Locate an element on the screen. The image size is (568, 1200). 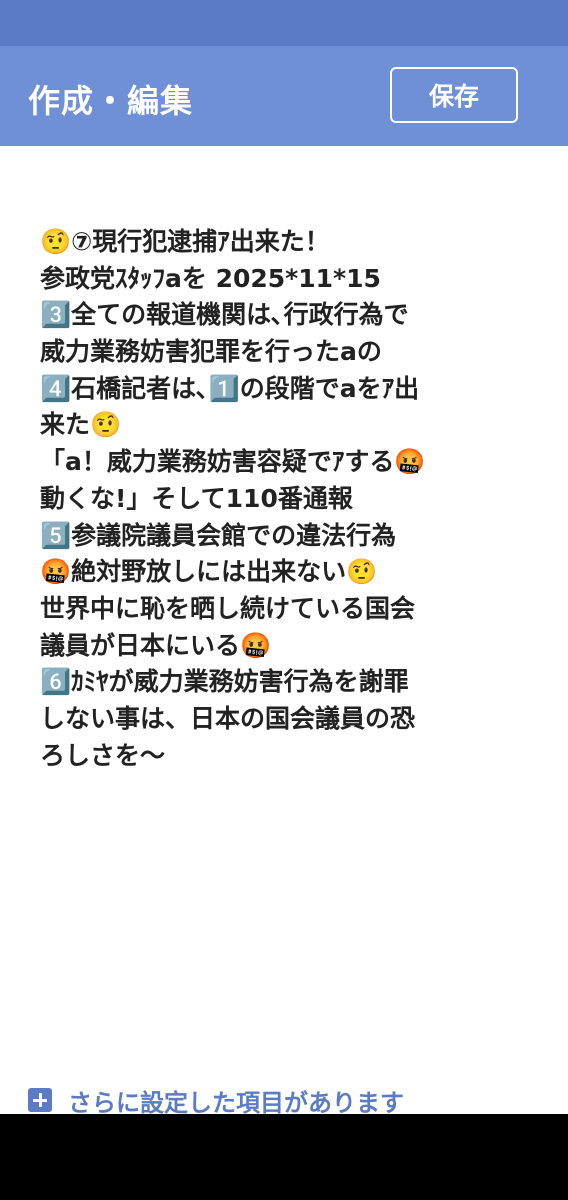
navigation-bar is located at coordinates (284, 1157).